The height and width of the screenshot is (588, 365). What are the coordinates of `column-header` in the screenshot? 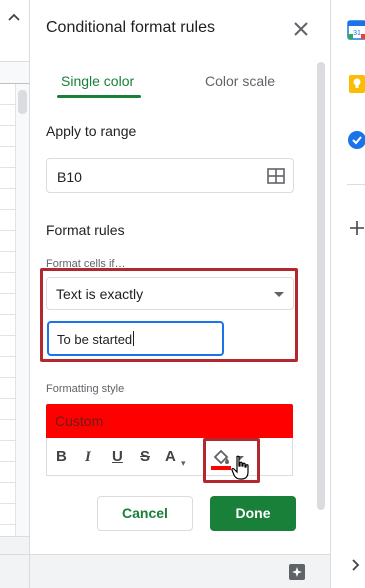 It's located at (14, 73).